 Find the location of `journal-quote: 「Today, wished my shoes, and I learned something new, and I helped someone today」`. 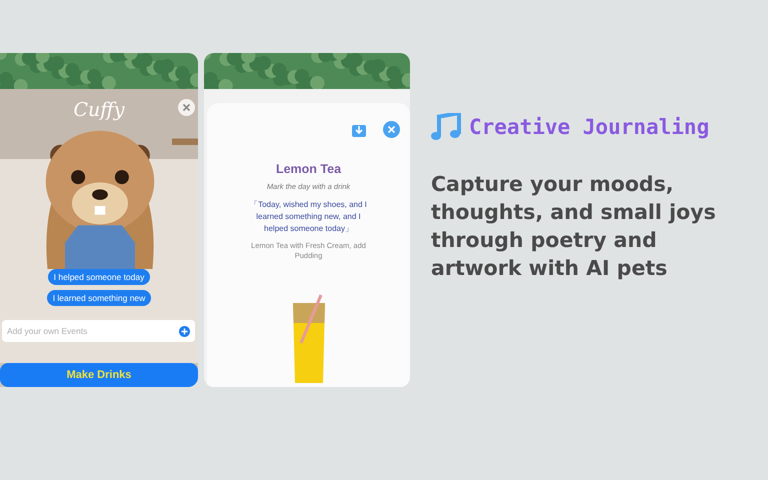

journal-quote: 「Today, wished my shoes, and I learned something new, and I helped someone today」 is located at coordinates (308, 217).